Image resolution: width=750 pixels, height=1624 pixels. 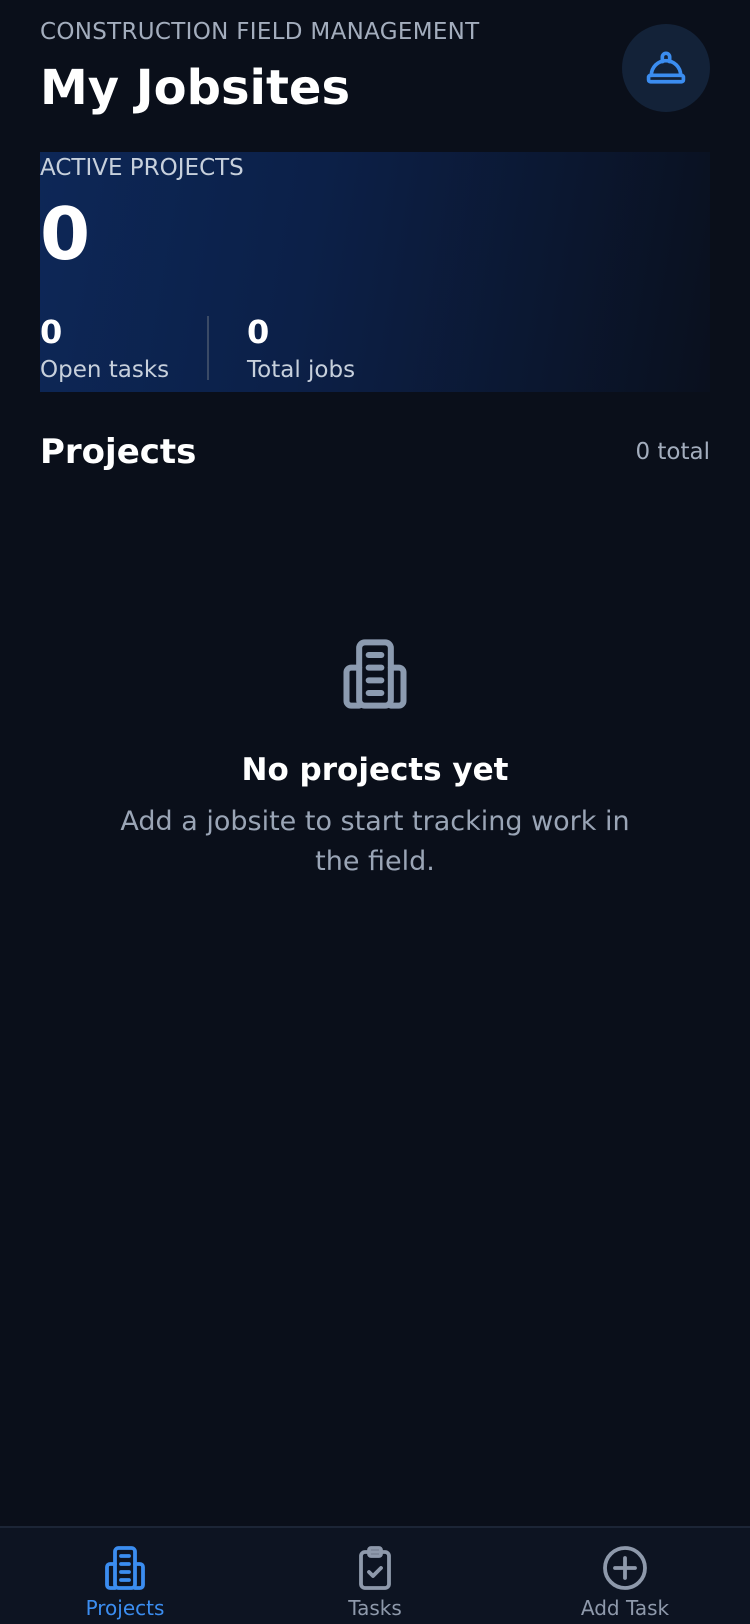 I want to click on app-eyebrow: CONSTRUCTION FIELD MANAGEMENT, so click(x=260, y=32).